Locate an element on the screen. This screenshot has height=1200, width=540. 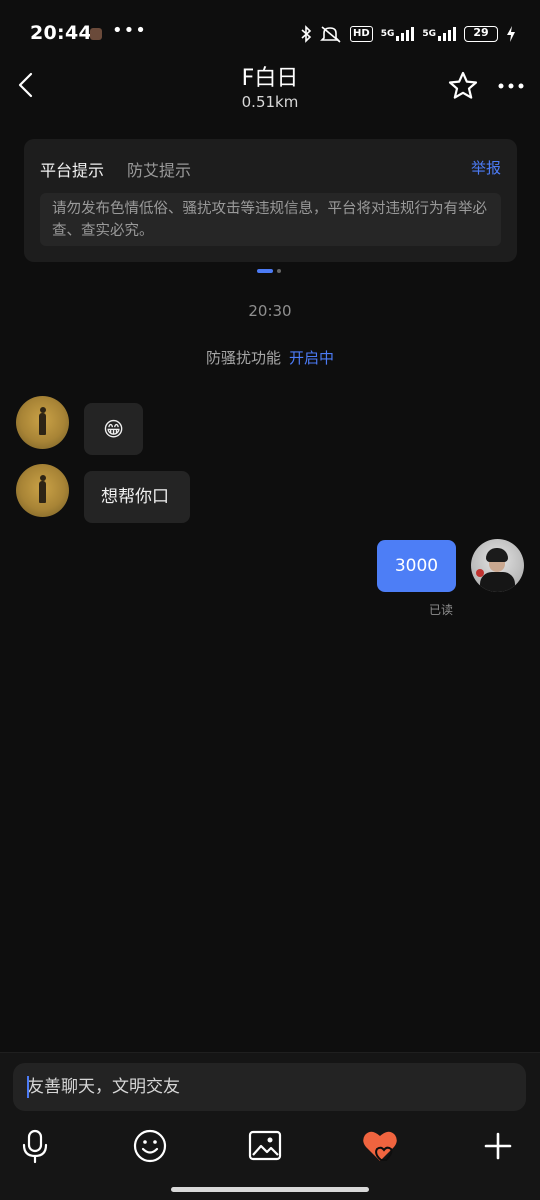
anti-harassment-status: 防骚扰功能 开启中 is located at coordinates (270, 357).